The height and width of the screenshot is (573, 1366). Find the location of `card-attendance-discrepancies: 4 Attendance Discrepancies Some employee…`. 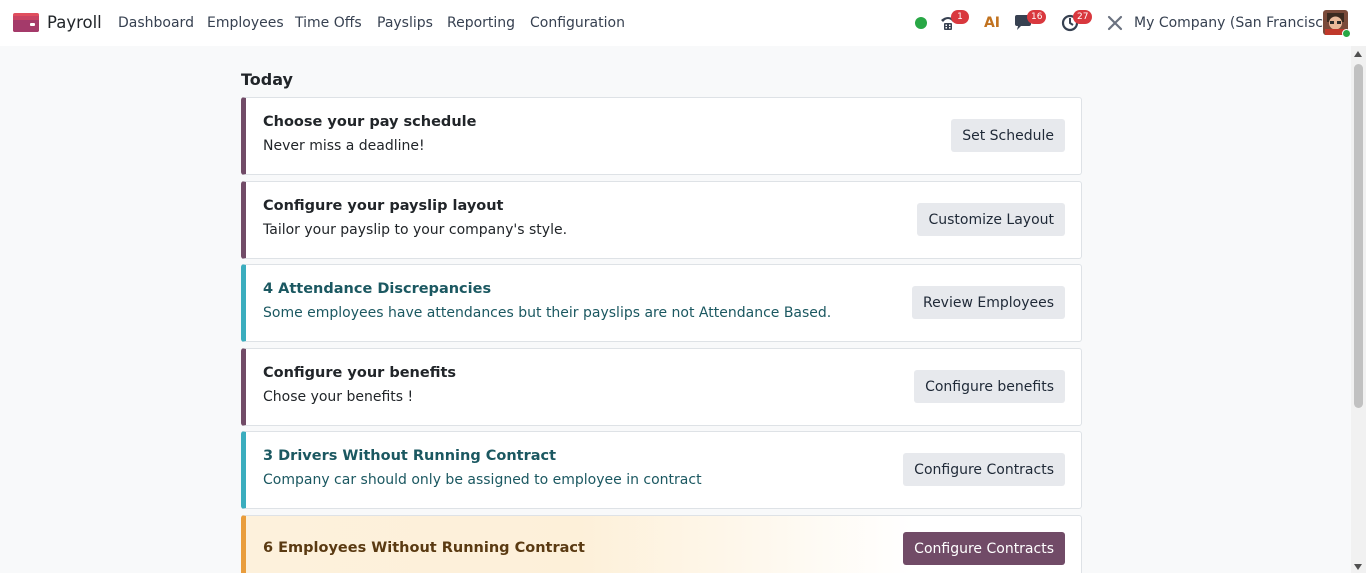

card-attendance-discrepancies: 4 Attendance Discrepancies Some employee… is located at coordinates (661, 303).